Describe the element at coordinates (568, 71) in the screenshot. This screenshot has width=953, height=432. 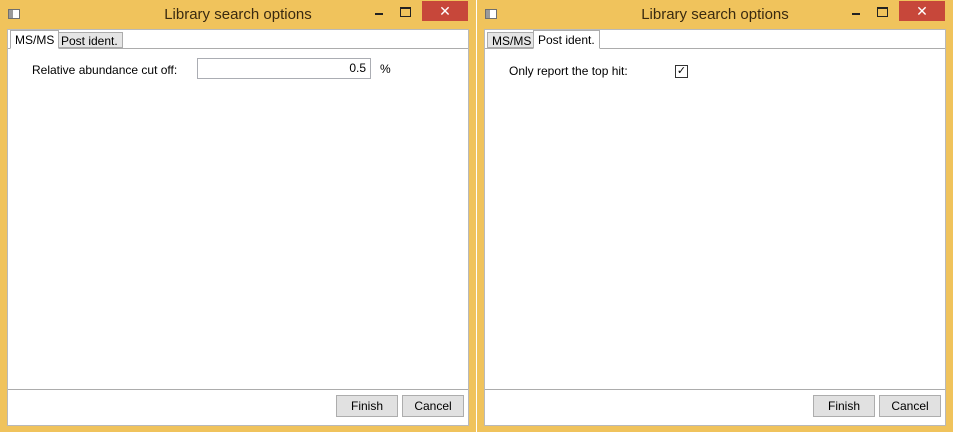
I see `top-hit-label: Only report the top hit:` at that location.